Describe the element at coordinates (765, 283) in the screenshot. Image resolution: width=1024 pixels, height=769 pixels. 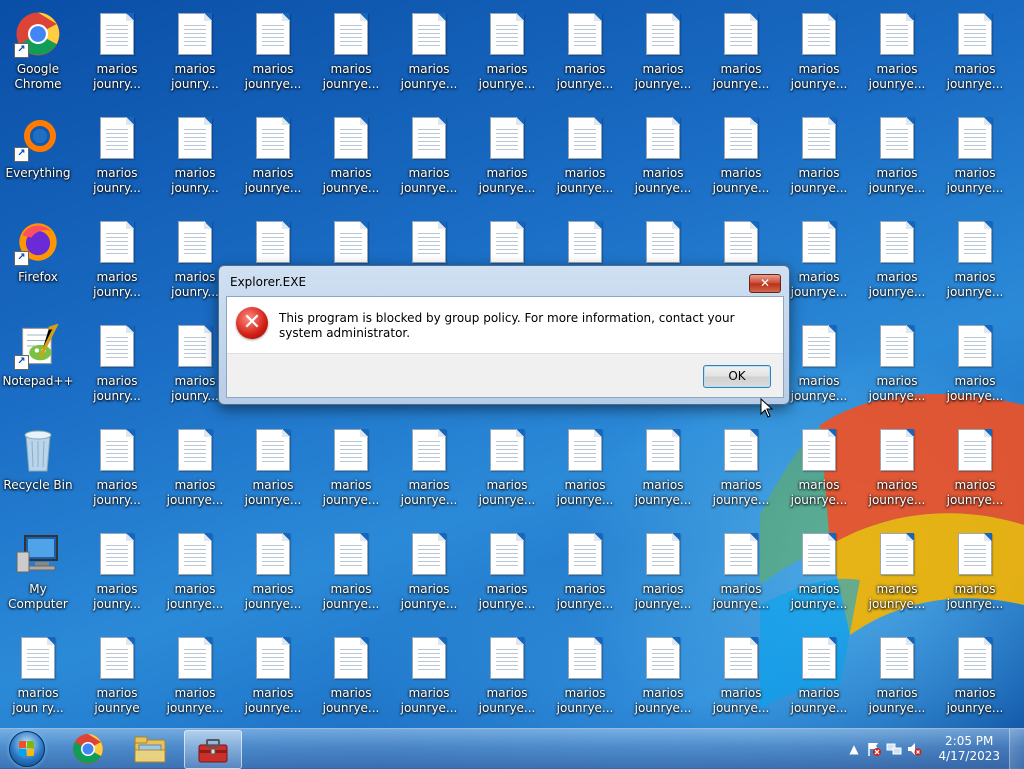
I see `dialog-close-button: ✕` at that location.